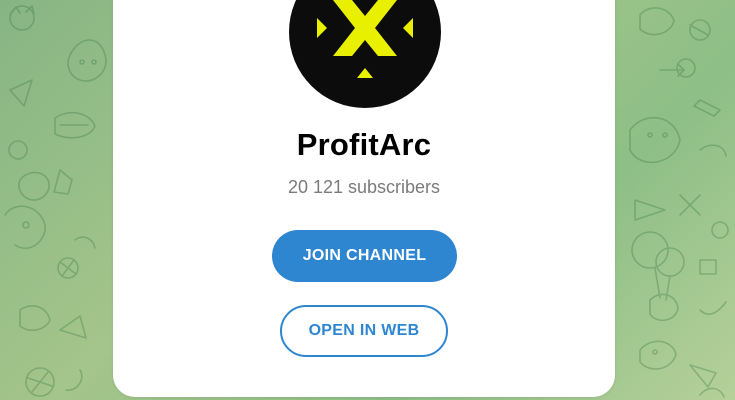 This screenshot has width=735, height=400. I want to click on channel-name: ProfitArc, so click(364, 144).